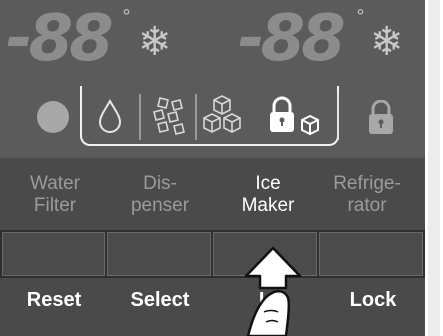 The width and height of the screenshot is (443, 336). Describe the element at coordinates (160, 300) in the screenshot. I see `select-button-label: Select` at that location.